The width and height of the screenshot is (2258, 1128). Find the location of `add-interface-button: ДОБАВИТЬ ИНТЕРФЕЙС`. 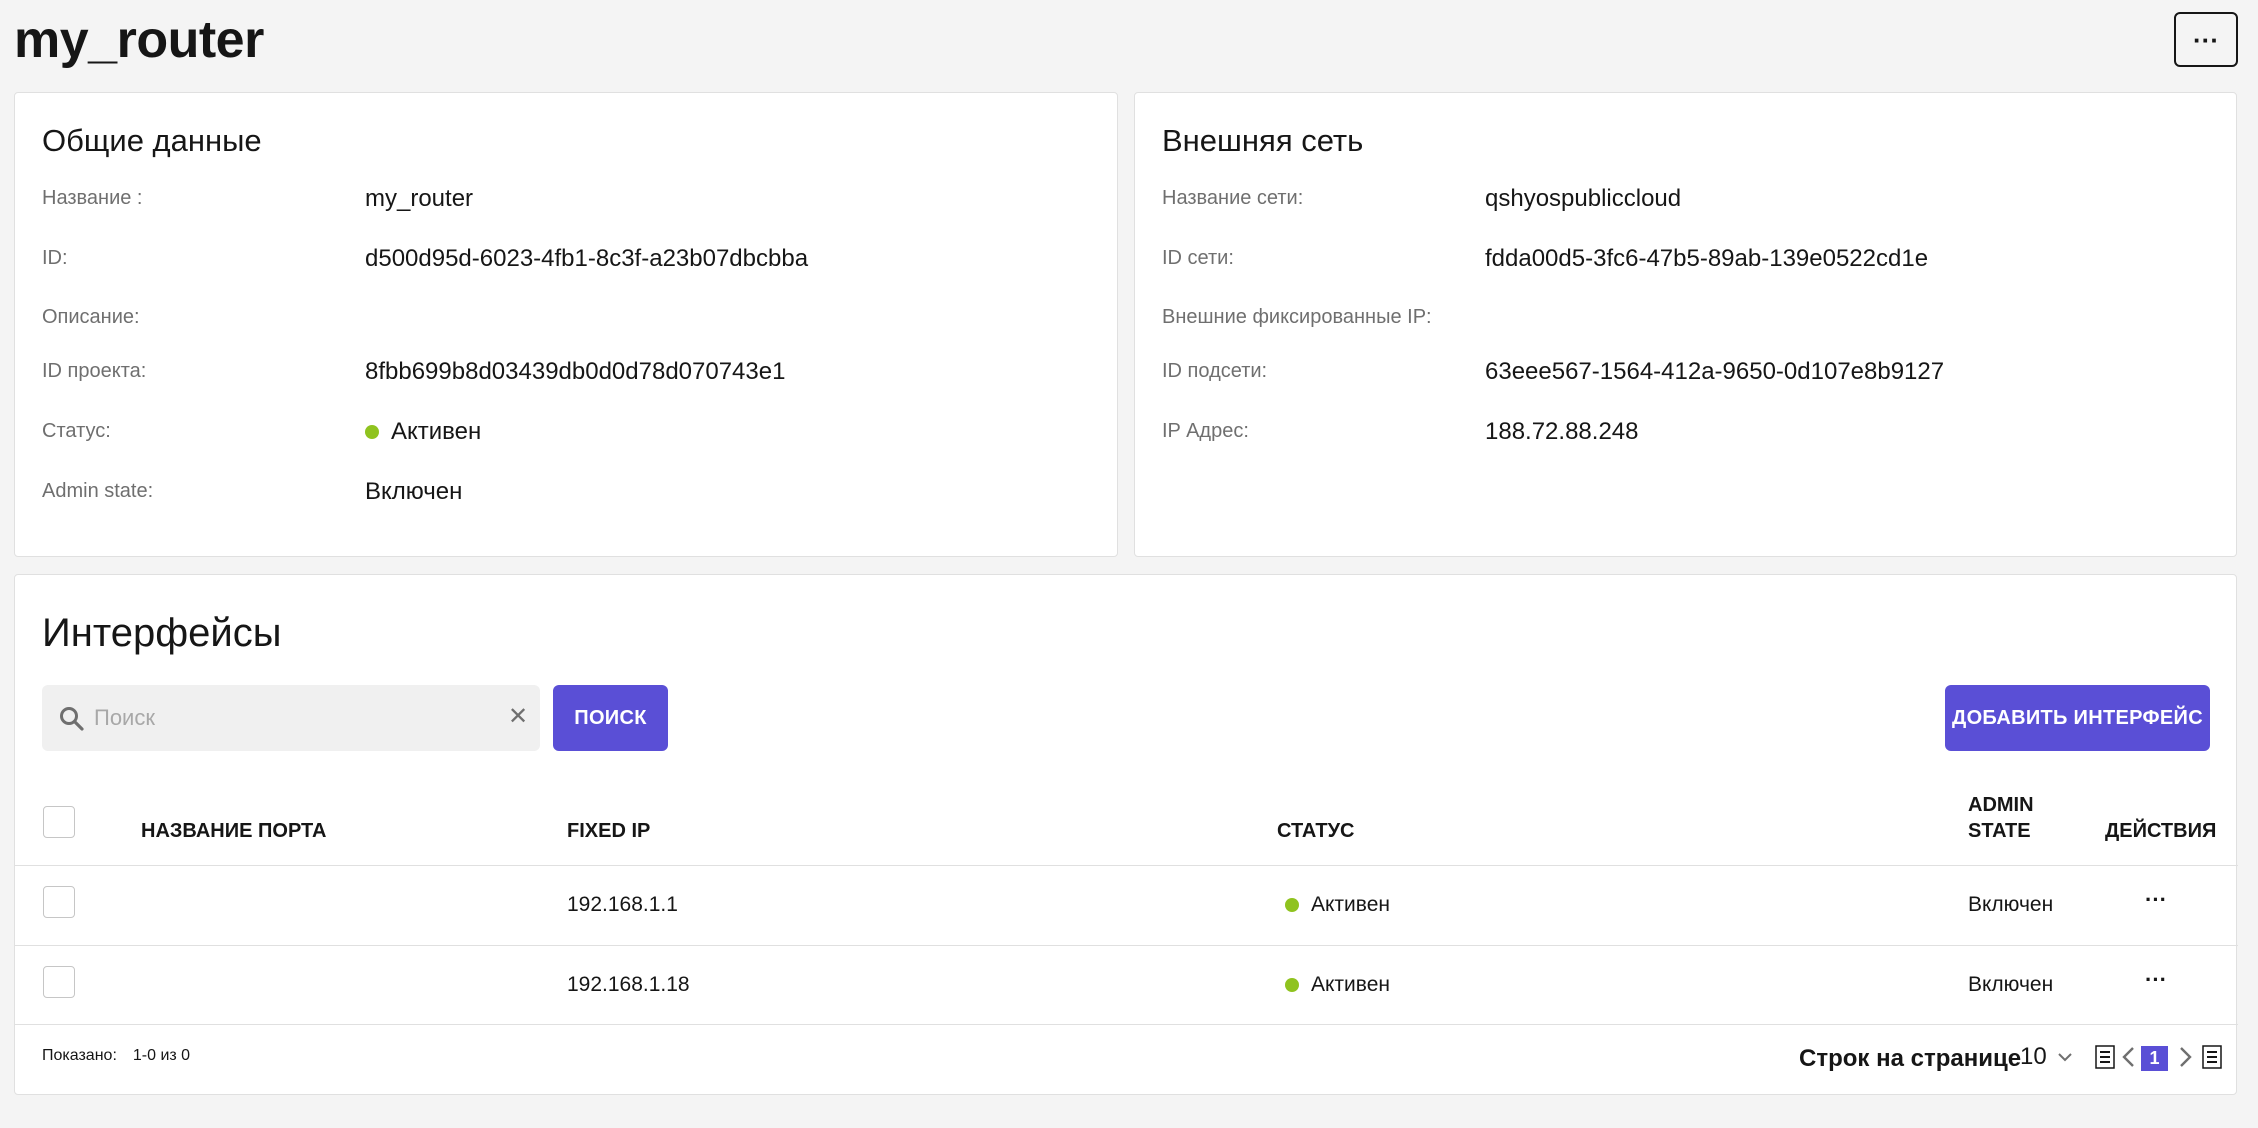

add-interface-button: ДОБАВИТЬ ИНТЕРФЕЙС is located at coordinates (2077, 718).